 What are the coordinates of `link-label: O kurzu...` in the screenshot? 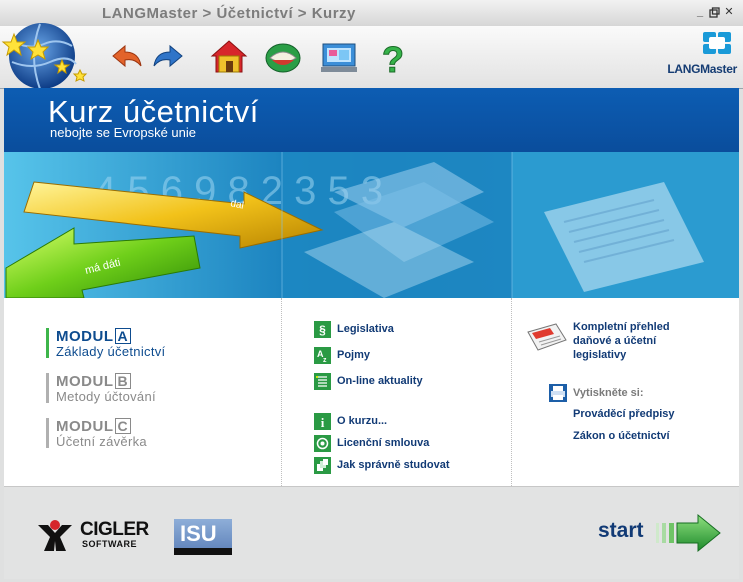 It's located at (362, 421).